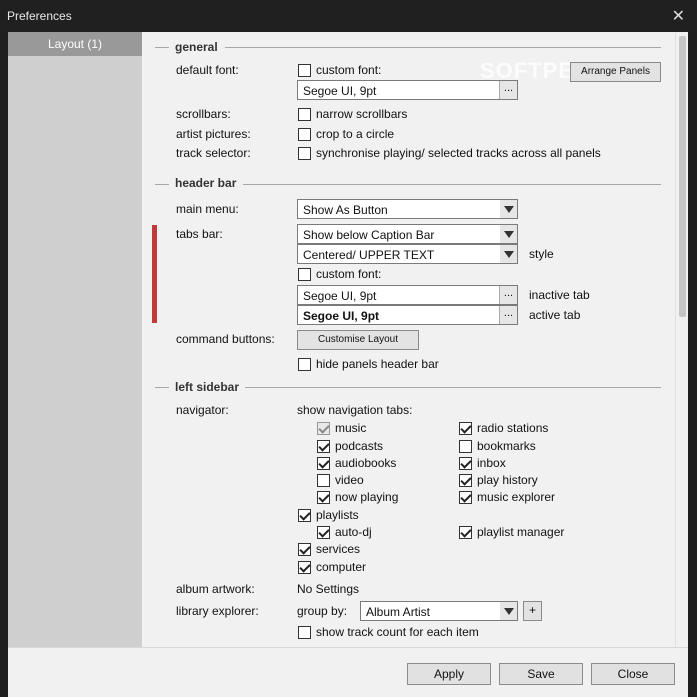 This screenshot has height=697, width=697. What do you see at coordinates (615, 72) in the screenshot?
I see `arrange-panels-button: Arrange Panels` at bounding box center [615, 72].